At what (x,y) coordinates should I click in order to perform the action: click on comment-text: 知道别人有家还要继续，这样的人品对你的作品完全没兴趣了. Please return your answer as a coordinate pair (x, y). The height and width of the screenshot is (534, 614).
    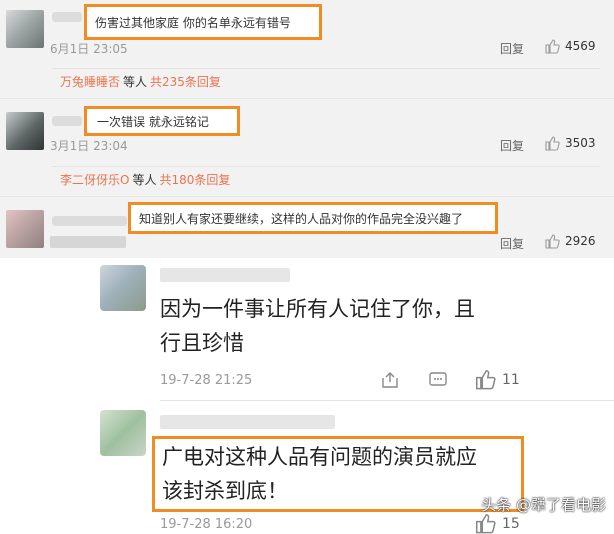
    Looking at the image, I should click on (301, 218).